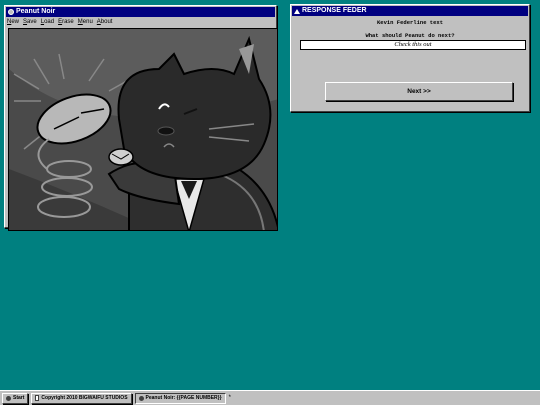  I want to click on prompt-text: What should Peanut do next?, so click(410, 35).